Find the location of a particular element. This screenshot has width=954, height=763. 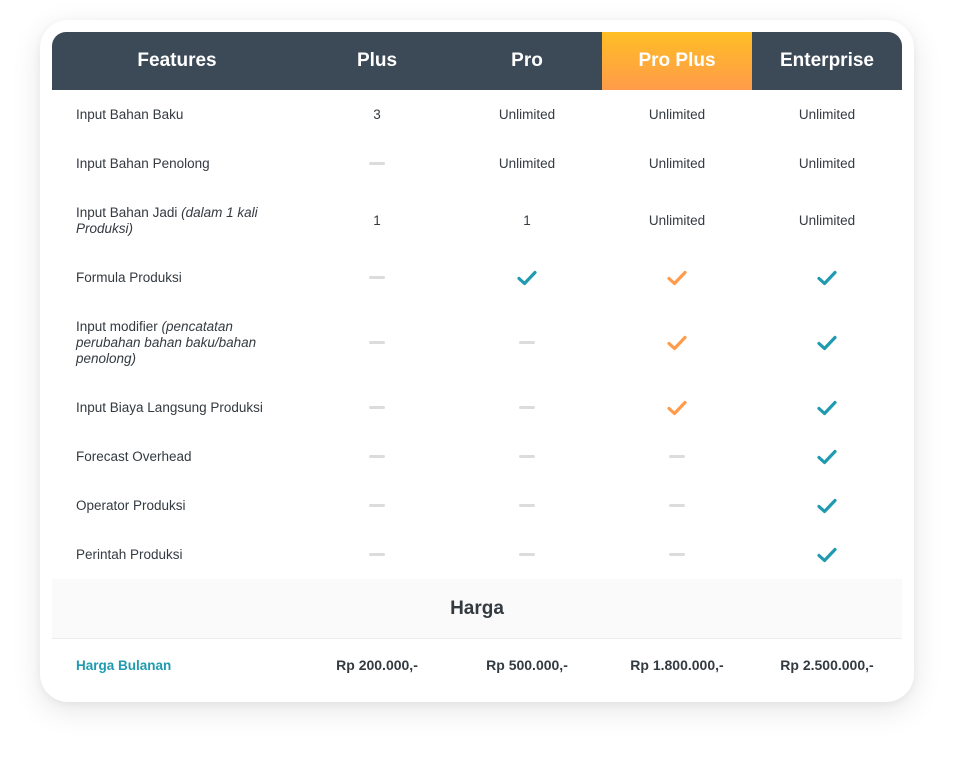

cell-plus: 3 is located at coordinates (377, 114).